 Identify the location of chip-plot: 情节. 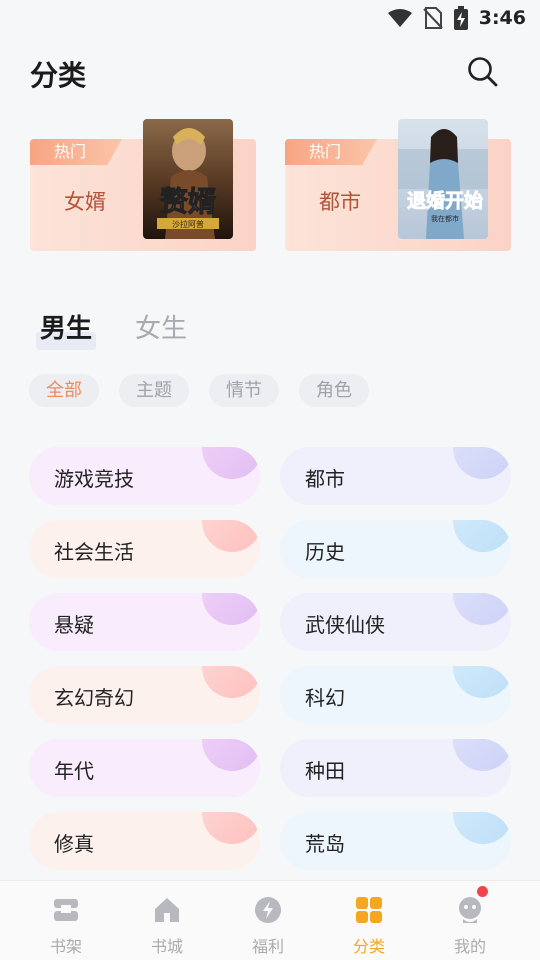
(244, 390).